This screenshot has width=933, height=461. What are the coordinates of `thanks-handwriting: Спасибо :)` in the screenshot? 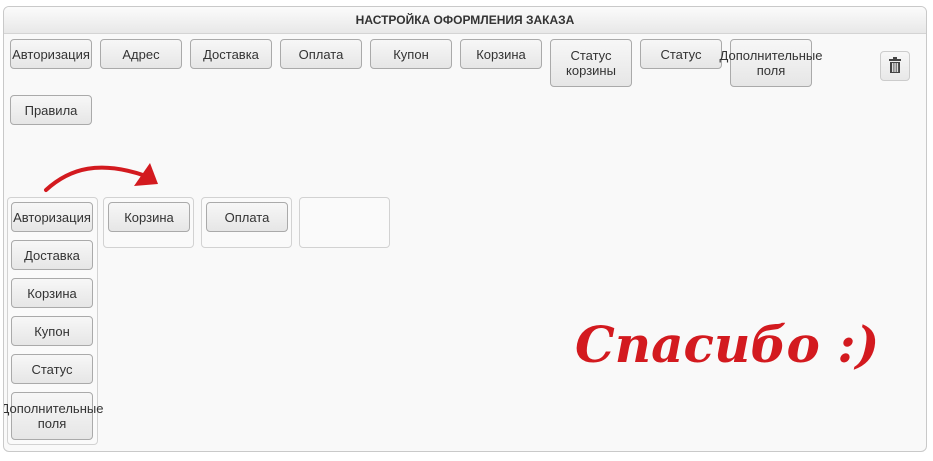 It's located at (727, 344).